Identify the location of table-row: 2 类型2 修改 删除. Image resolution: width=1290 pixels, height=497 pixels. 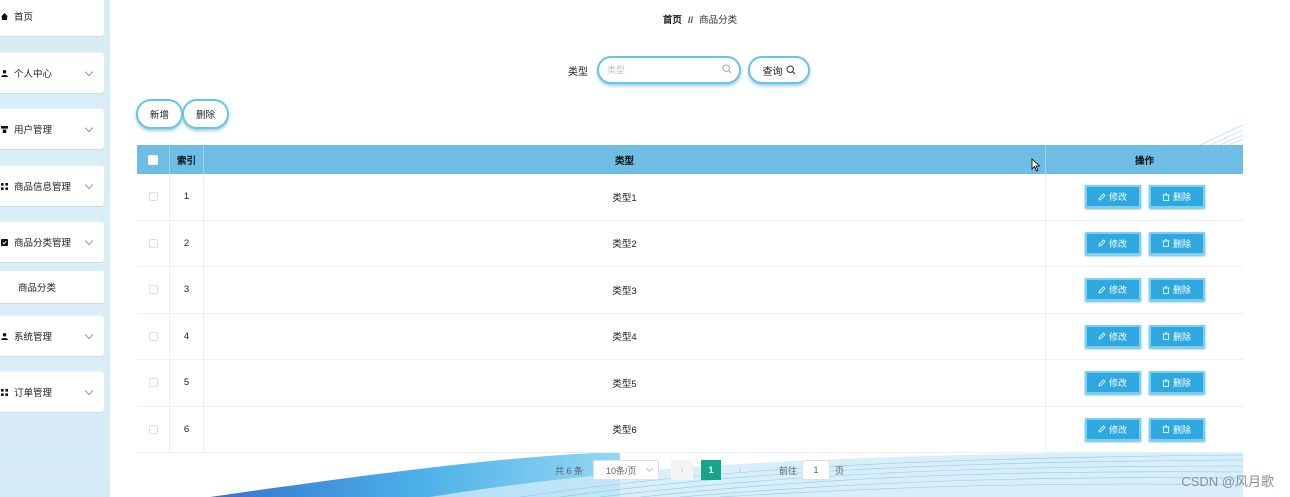
(690, 243).